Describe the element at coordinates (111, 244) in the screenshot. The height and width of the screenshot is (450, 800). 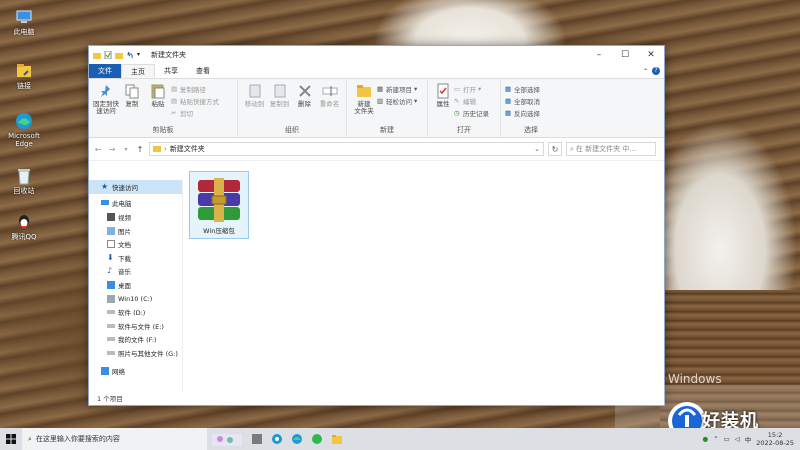
I see `document-icon` at that location.